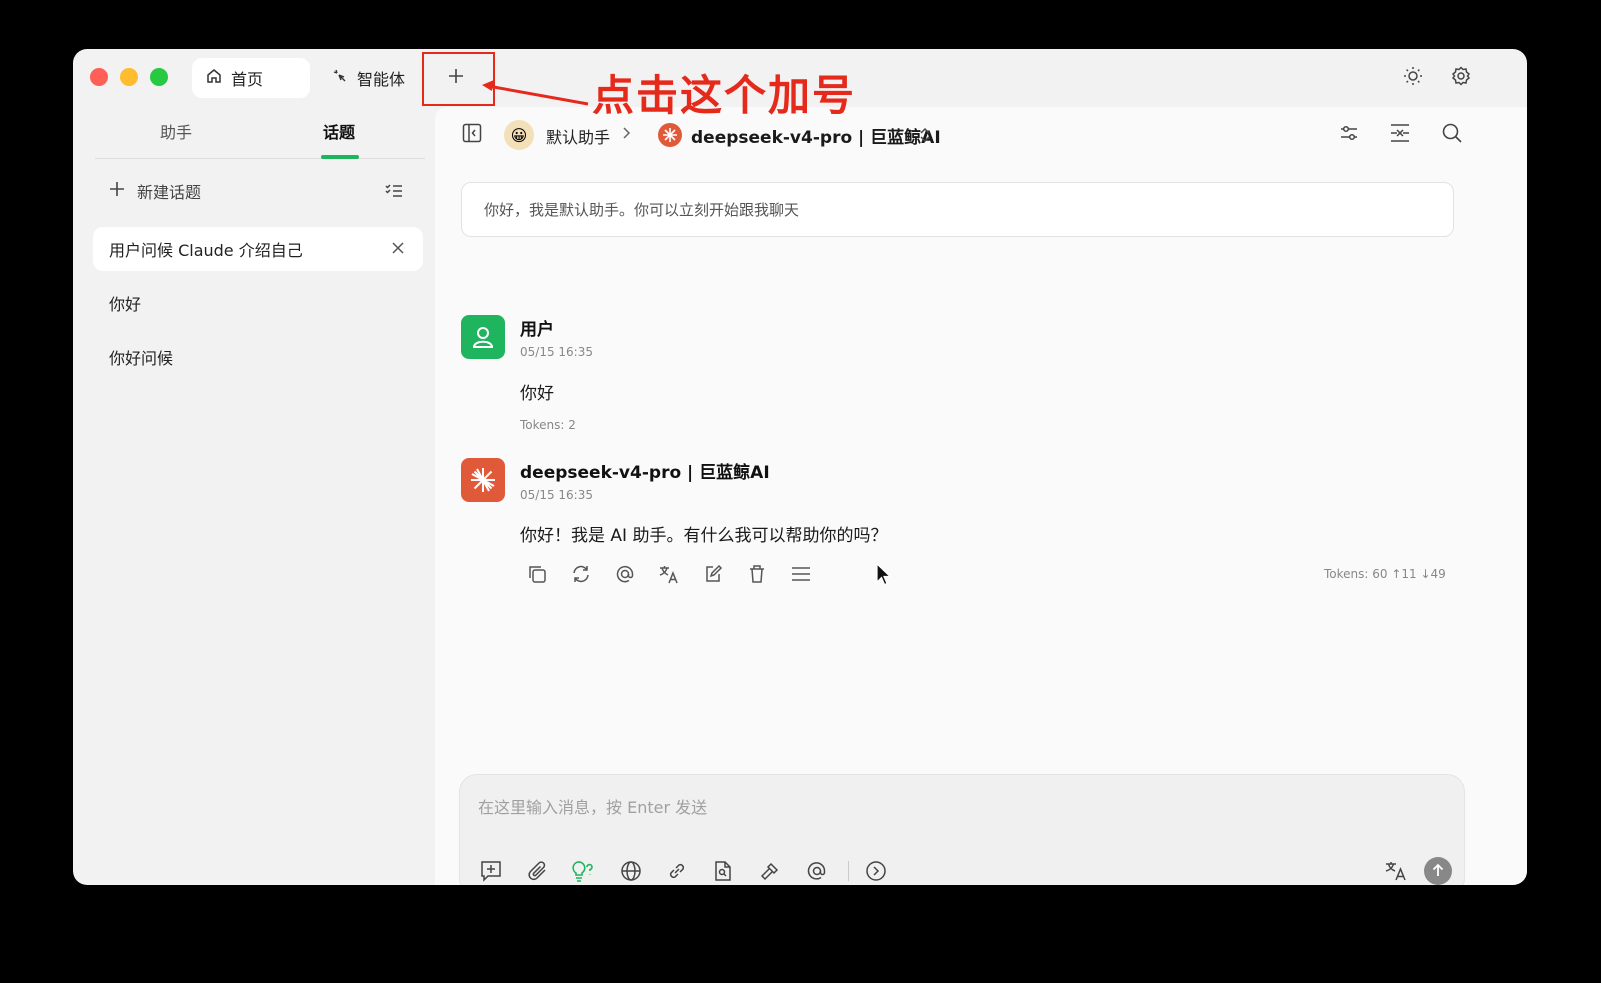  I want to click on maximize-window-button, so click(159, 77).